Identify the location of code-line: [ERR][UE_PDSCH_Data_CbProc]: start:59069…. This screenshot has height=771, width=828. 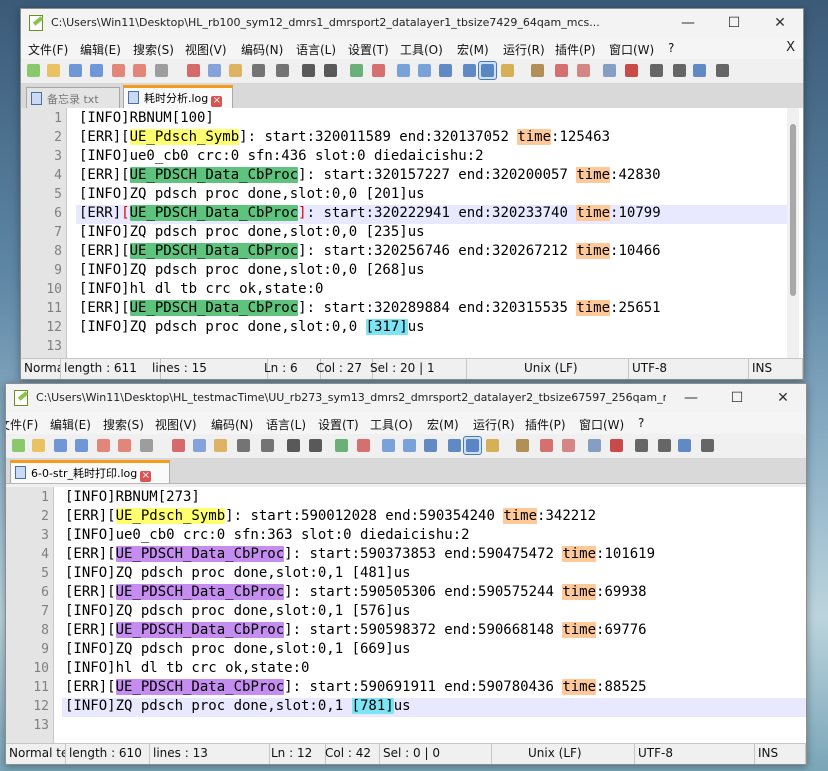
(434, 688).